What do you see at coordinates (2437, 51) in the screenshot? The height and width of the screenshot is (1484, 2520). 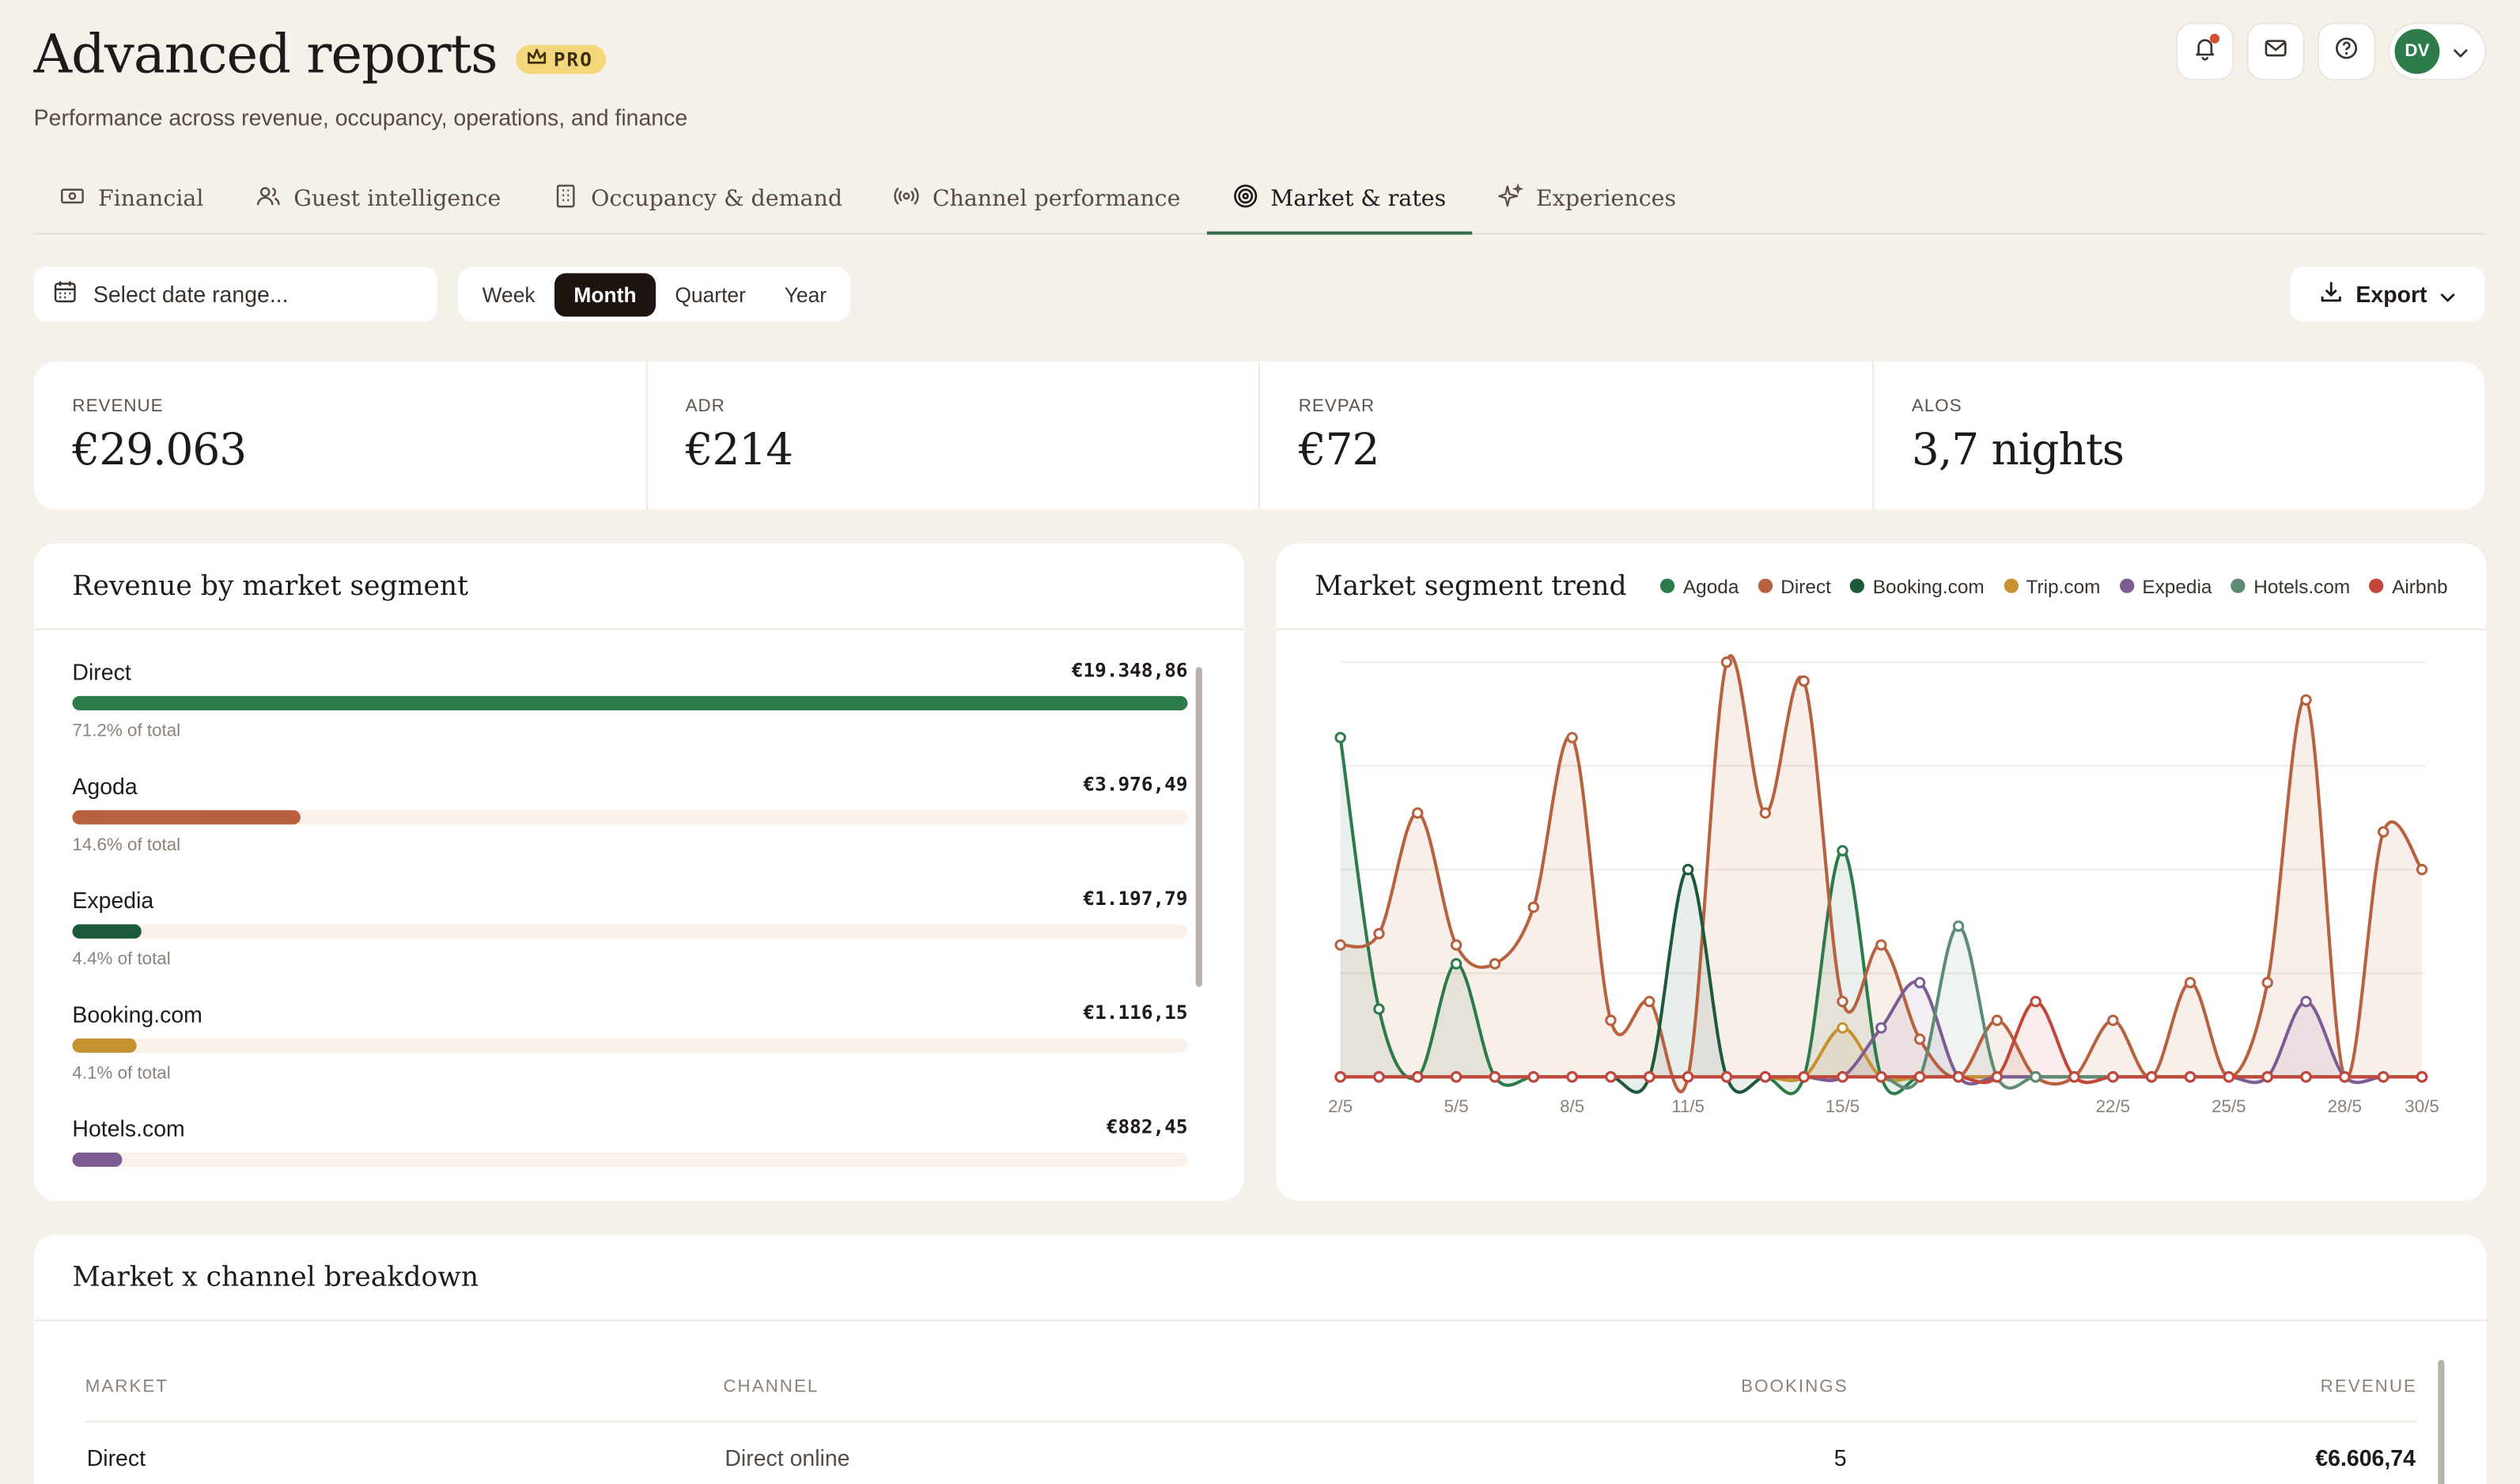 I see `user-menu: DV` at bounding box center [2437, 51].